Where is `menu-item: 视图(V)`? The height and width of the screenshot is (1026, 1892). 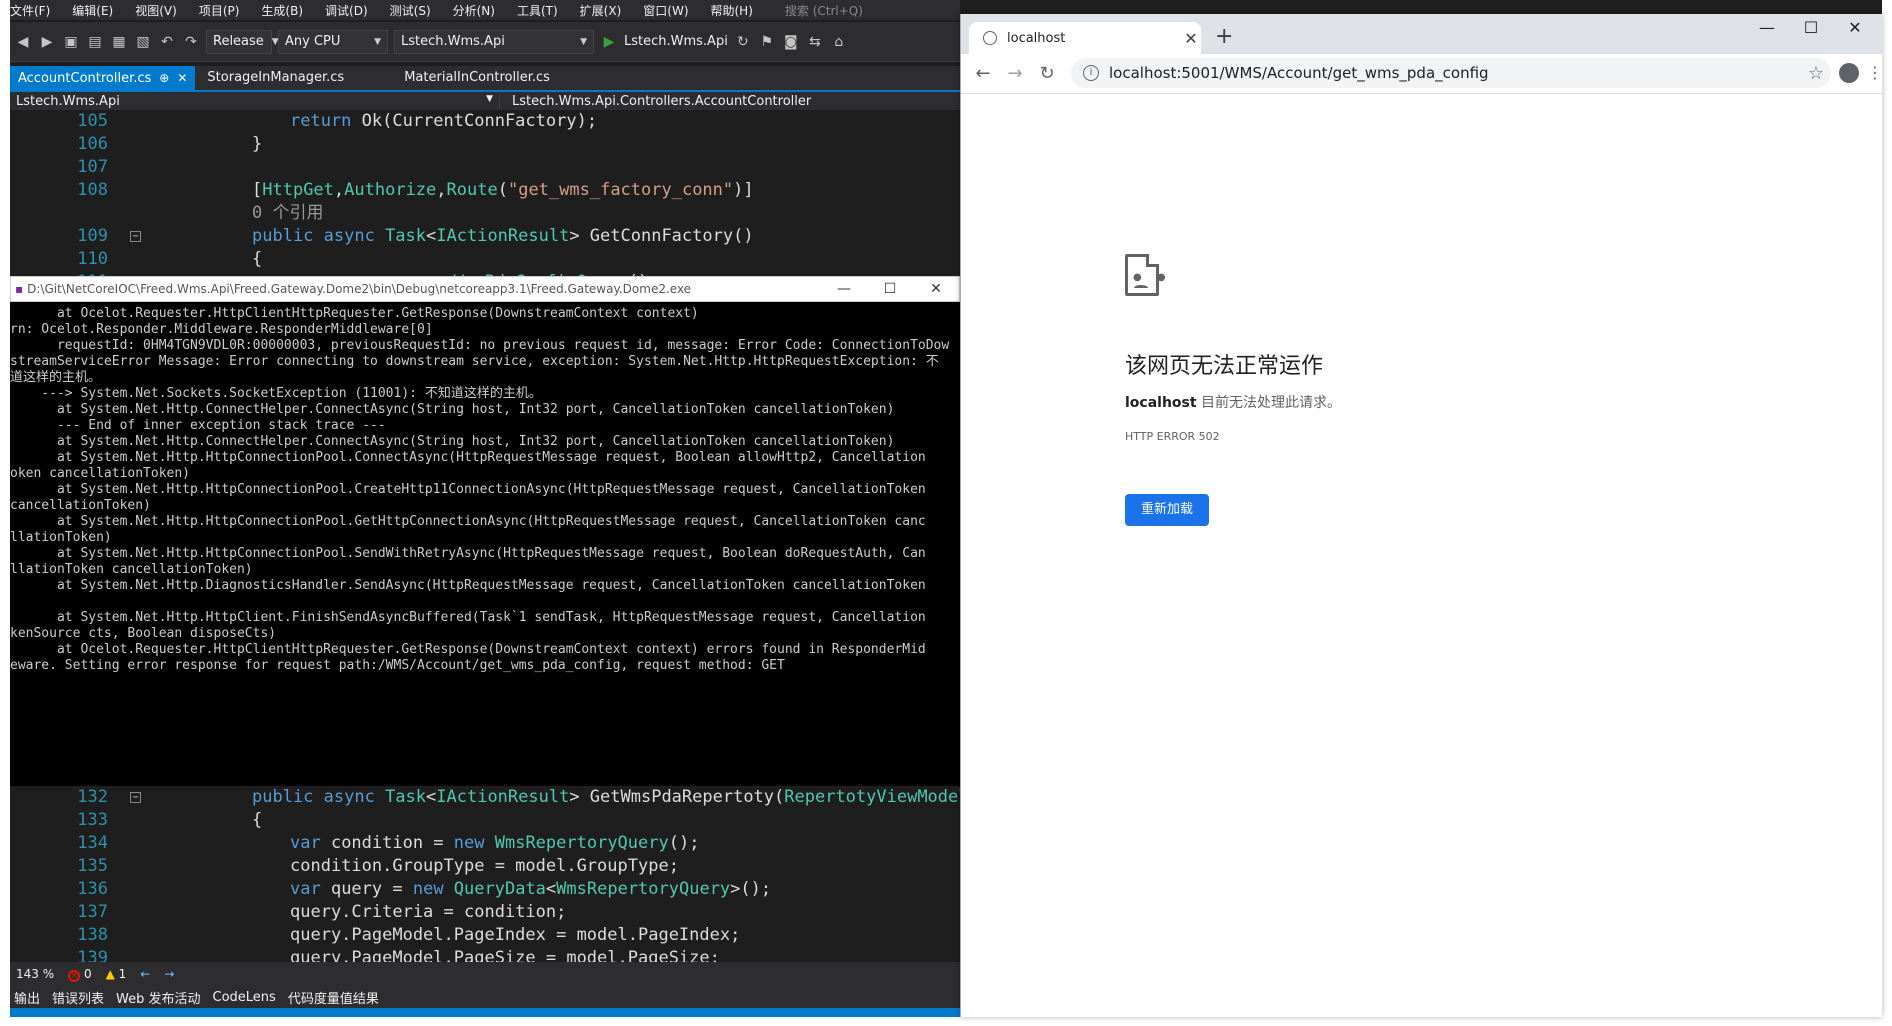
menu-item: 视图(V) is located at coordinates (156, 10).